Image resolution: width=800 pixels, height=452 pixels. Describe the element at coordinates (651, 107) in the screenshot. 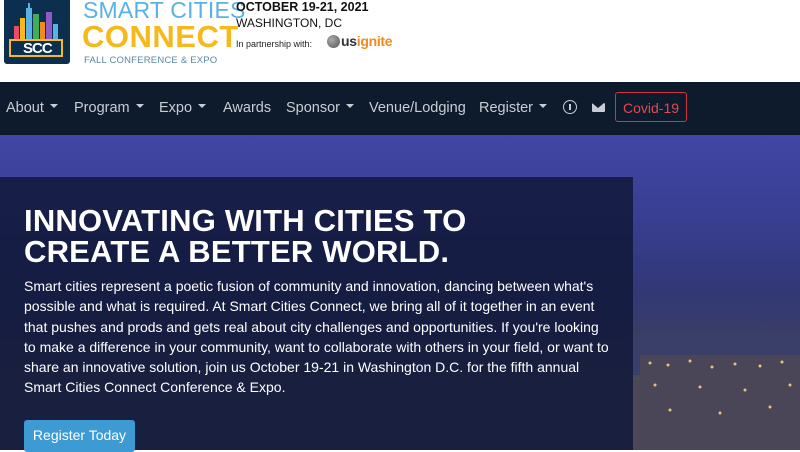

I see `covid-19-button: Covid-19` at that location.